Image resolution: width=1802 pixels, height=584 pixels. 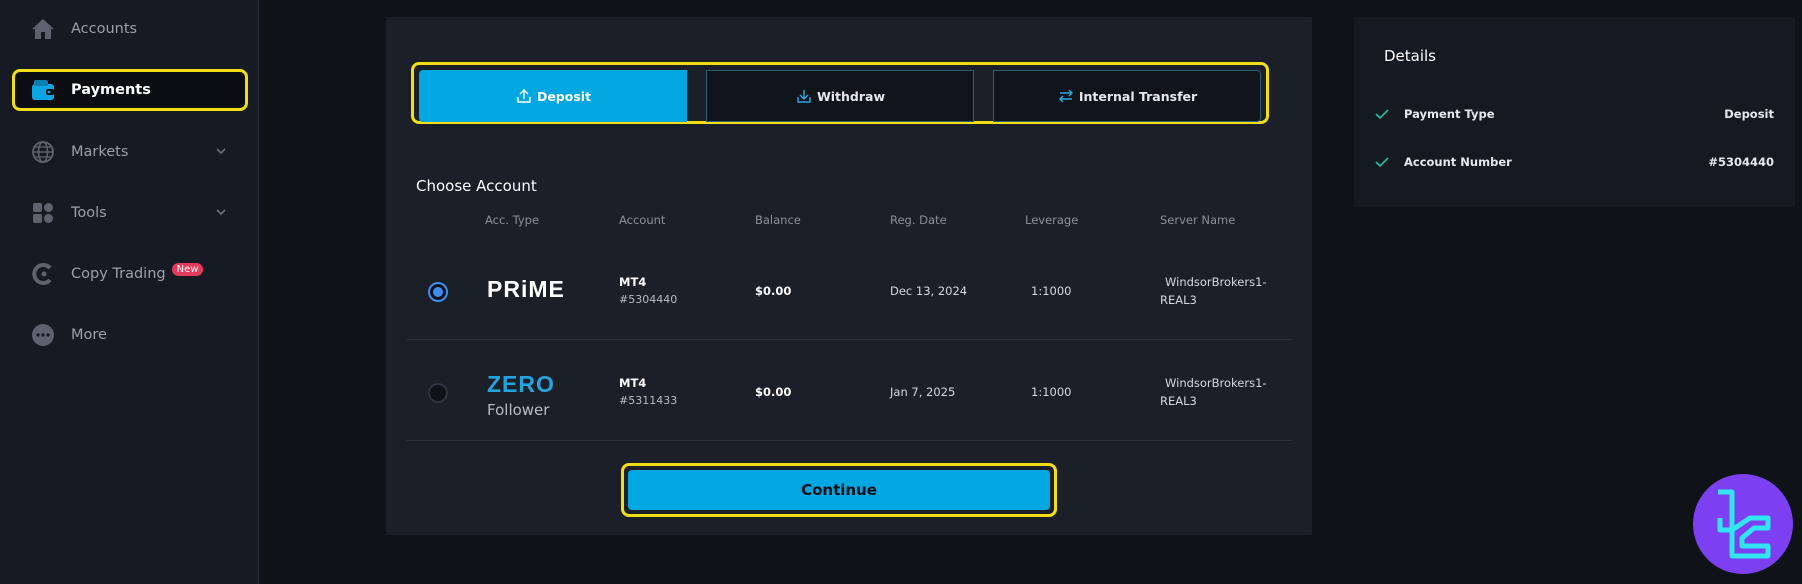 What do you see at coordinates (524, 96) in the screenshot?
I see `upload-icon` at bounding box center [524, 96].